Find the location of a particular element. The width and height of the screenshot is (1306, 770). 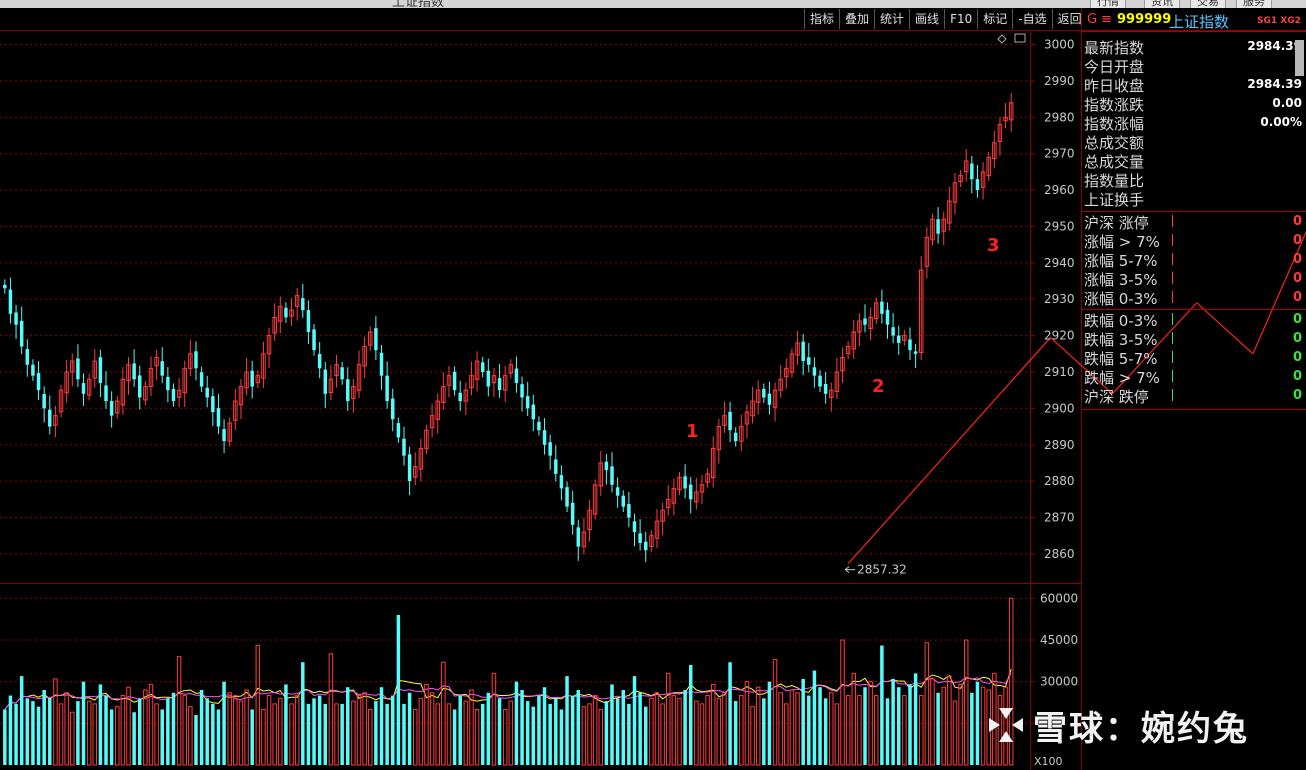

quote-row-label: 总成交额 is located at coordinates (1114, 143).